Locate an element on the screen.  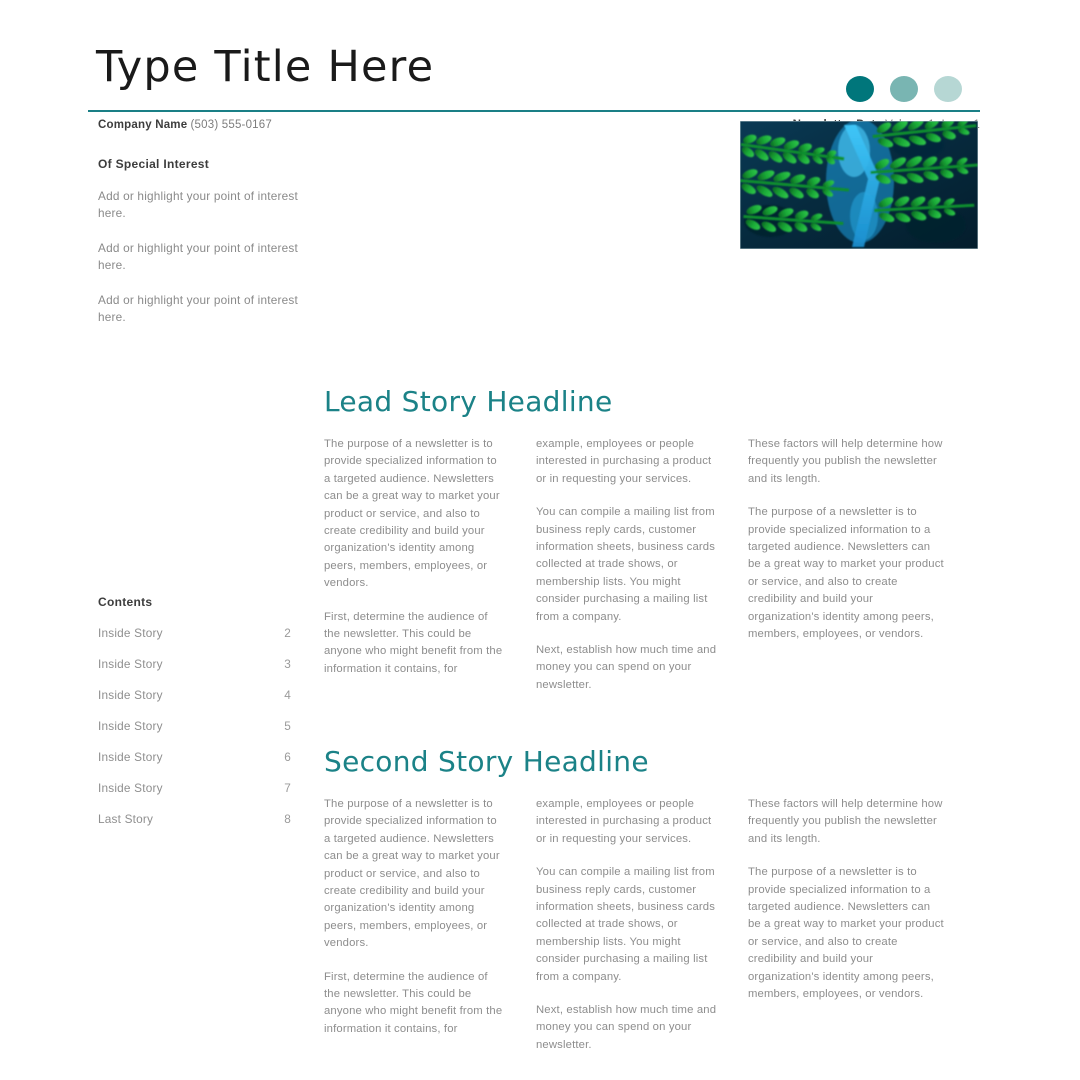
circle-icon-medium is located at coordinates (904, 89).